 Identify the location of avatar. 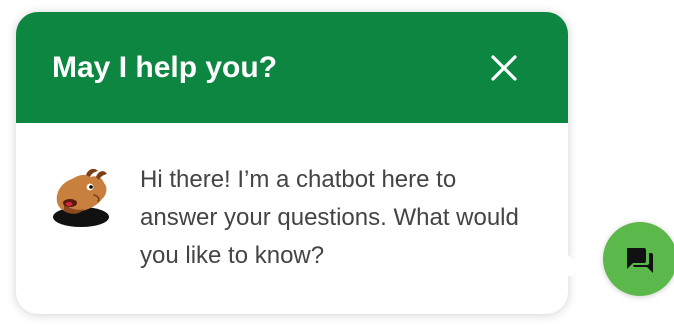
(81, 196).